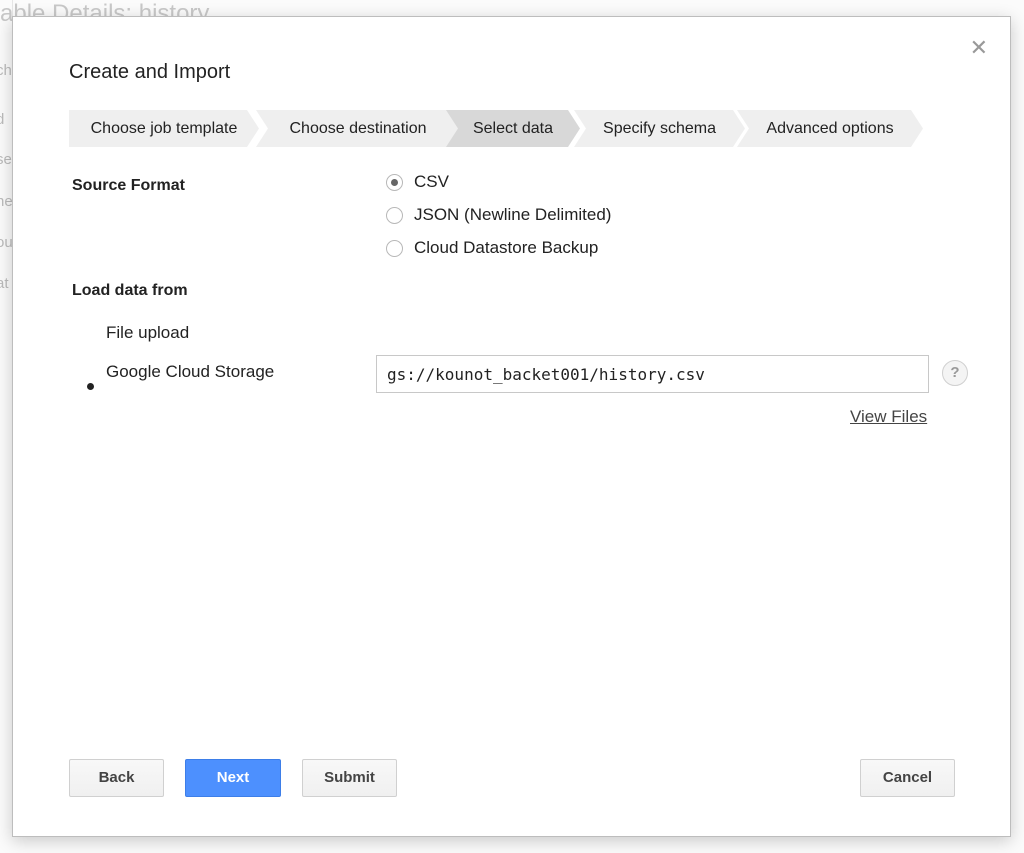 The height and width of the screenshot is (853, 1024). Describe the element at coordinates (6, 70) in the screenshot. I see `background-side-fragment: ch` at that location.